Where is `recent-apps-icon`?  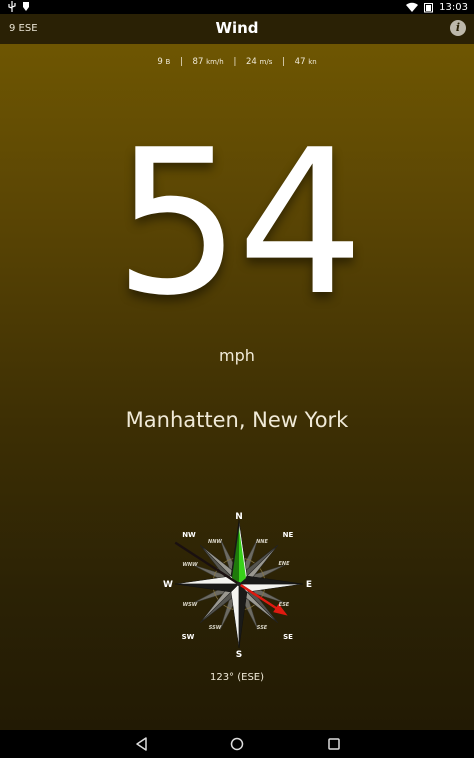 recent-apps-icon is located at coordinates (334, 744).